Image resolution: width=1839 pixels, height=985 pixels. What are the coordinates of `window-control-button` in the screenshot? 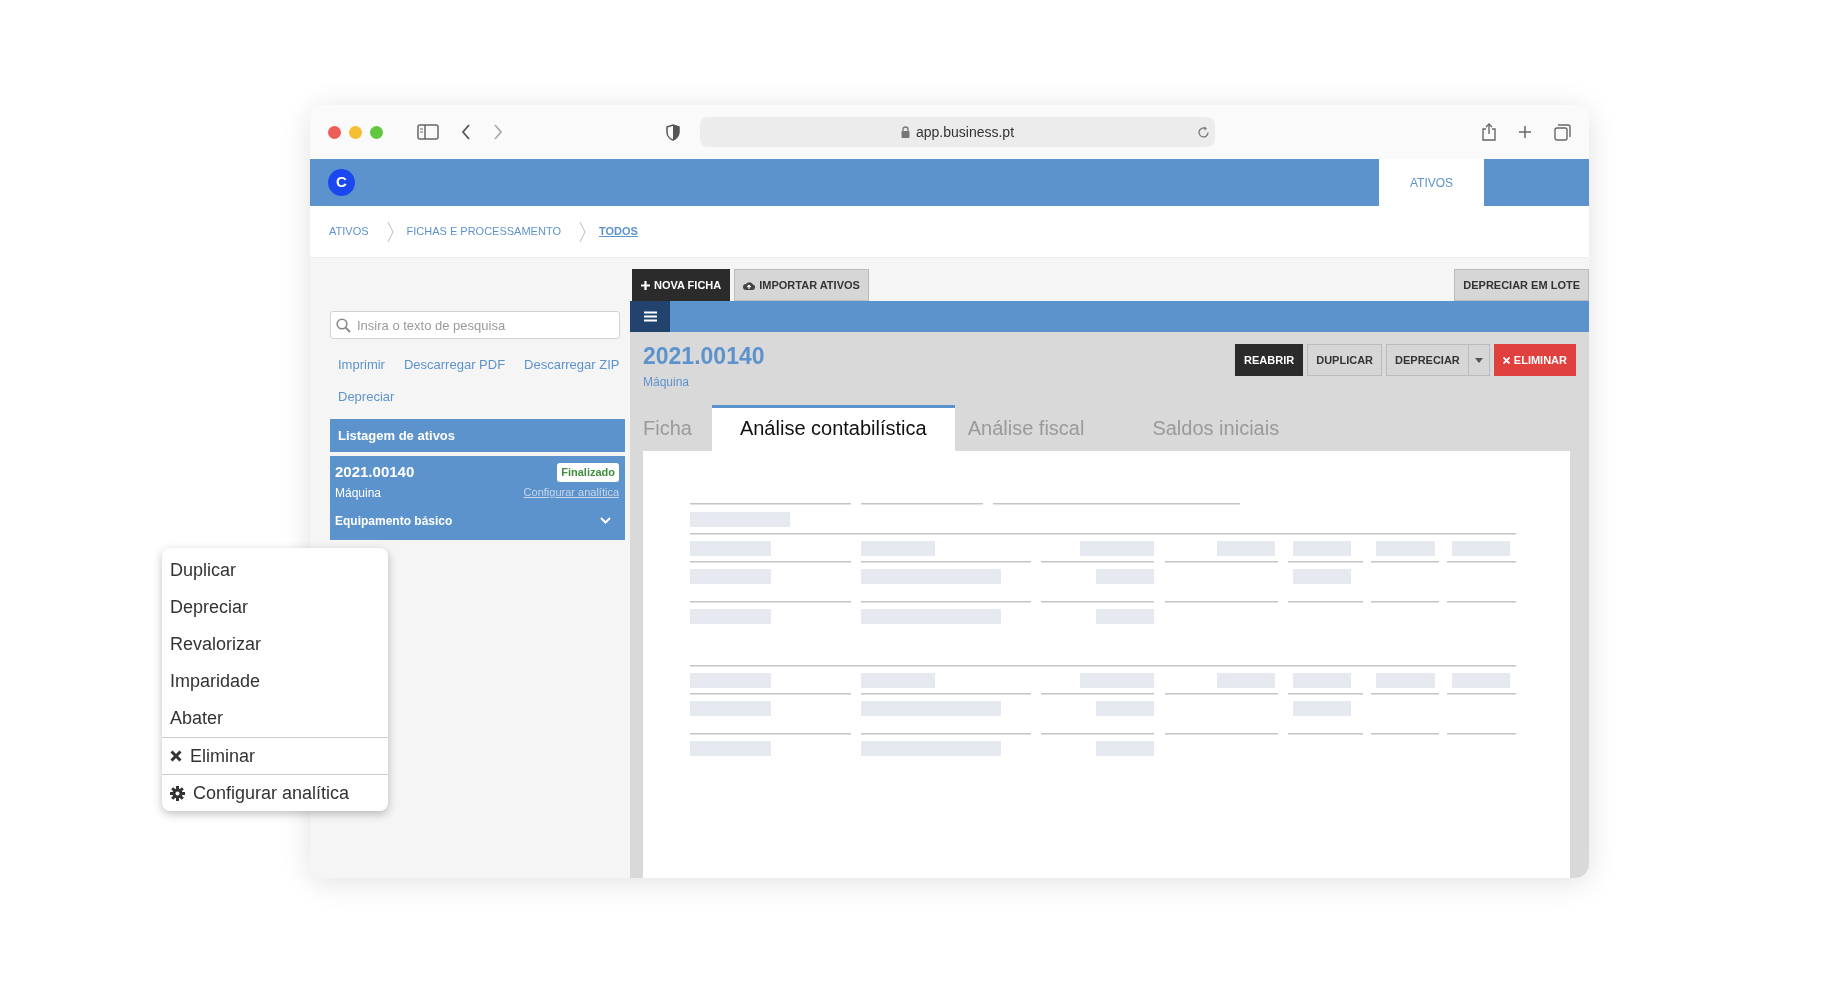 It's located at (334, 132).